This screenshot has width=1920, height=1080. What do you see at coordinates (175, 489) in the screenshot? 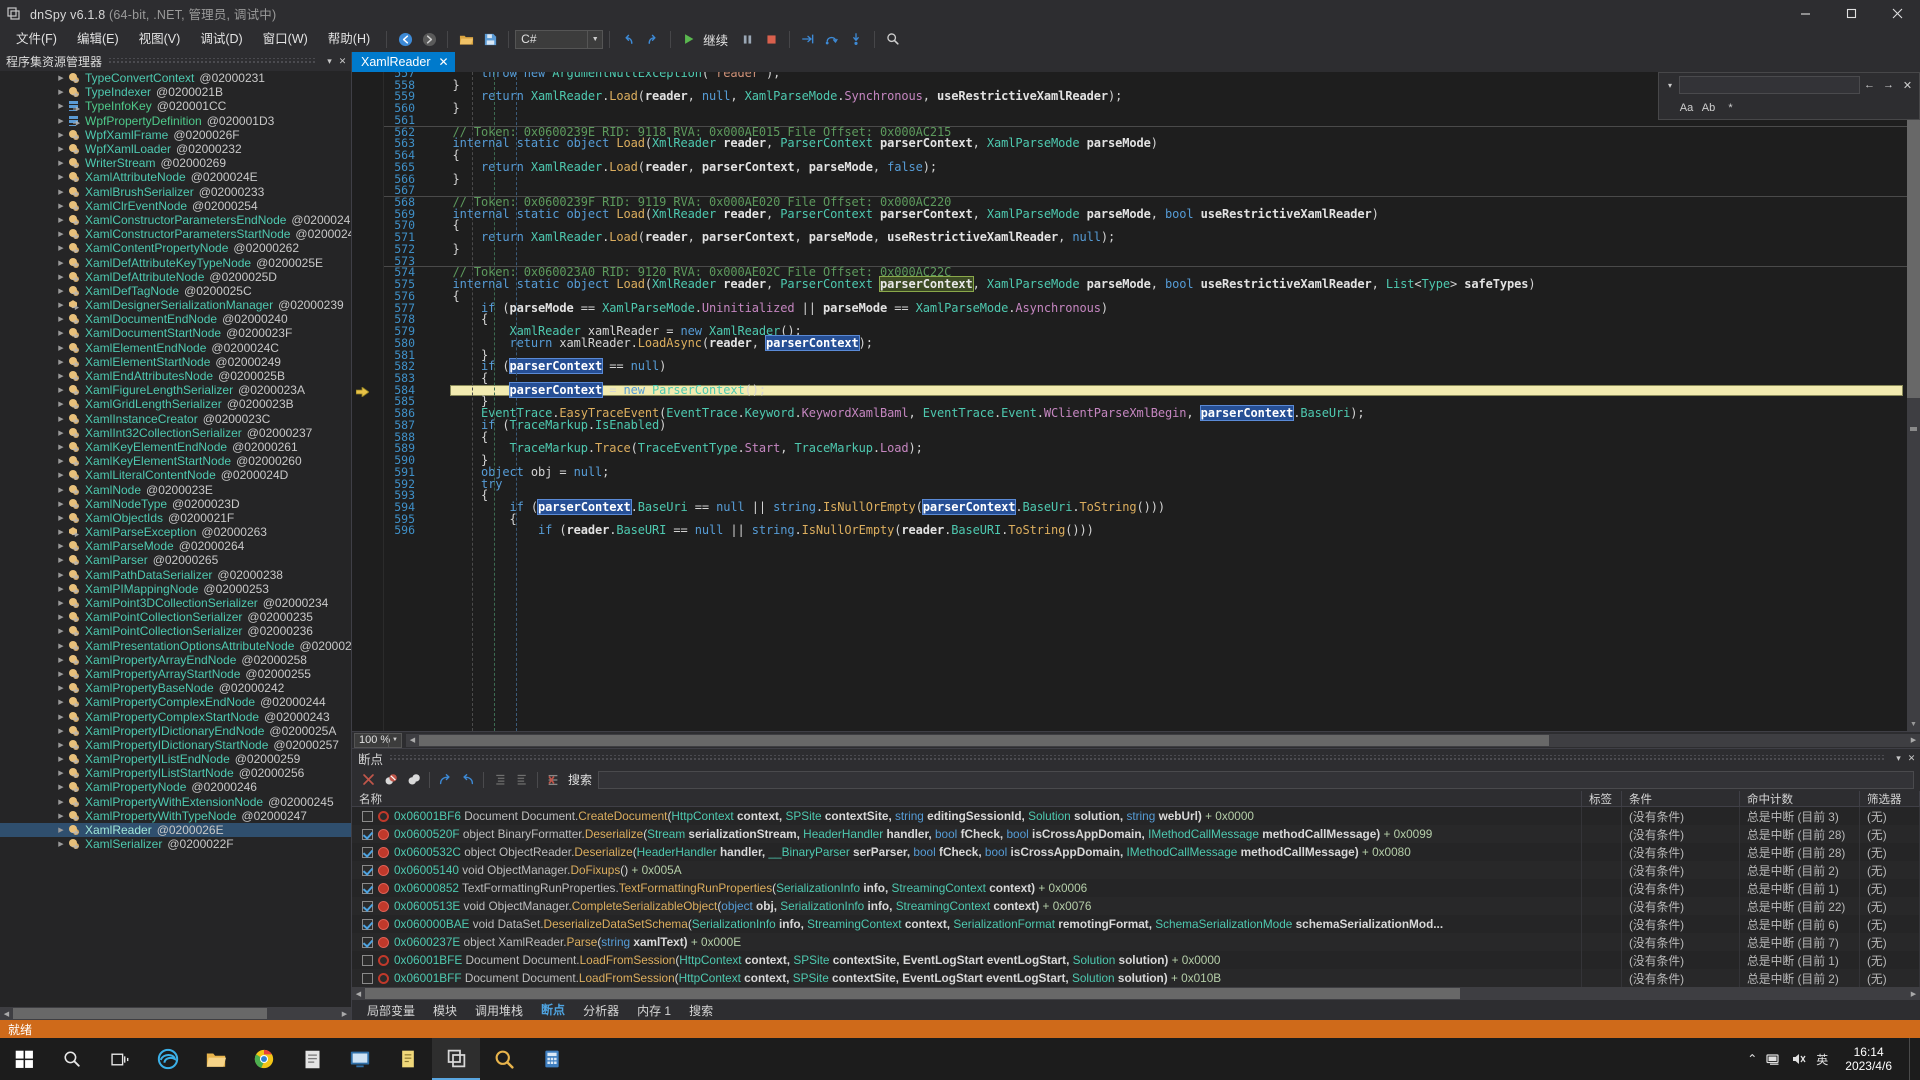
I see `tree-item: ▶ XamlNode @0200023E` at bounding box center [175, 489].